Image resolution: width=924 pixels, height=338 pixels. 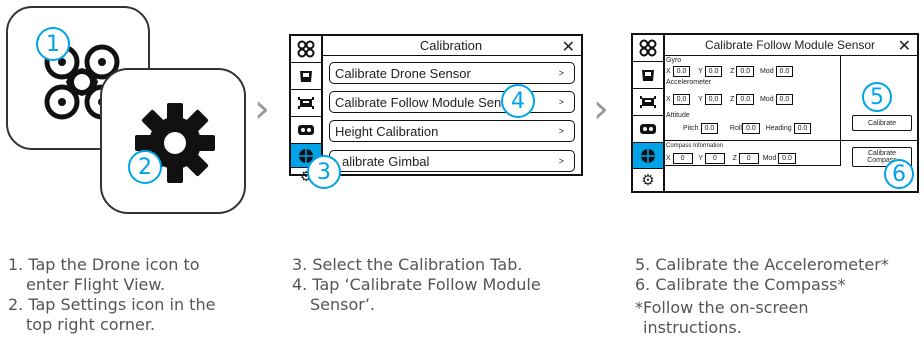 I want to click on callout-3: 3, so click(x=324, y=172).